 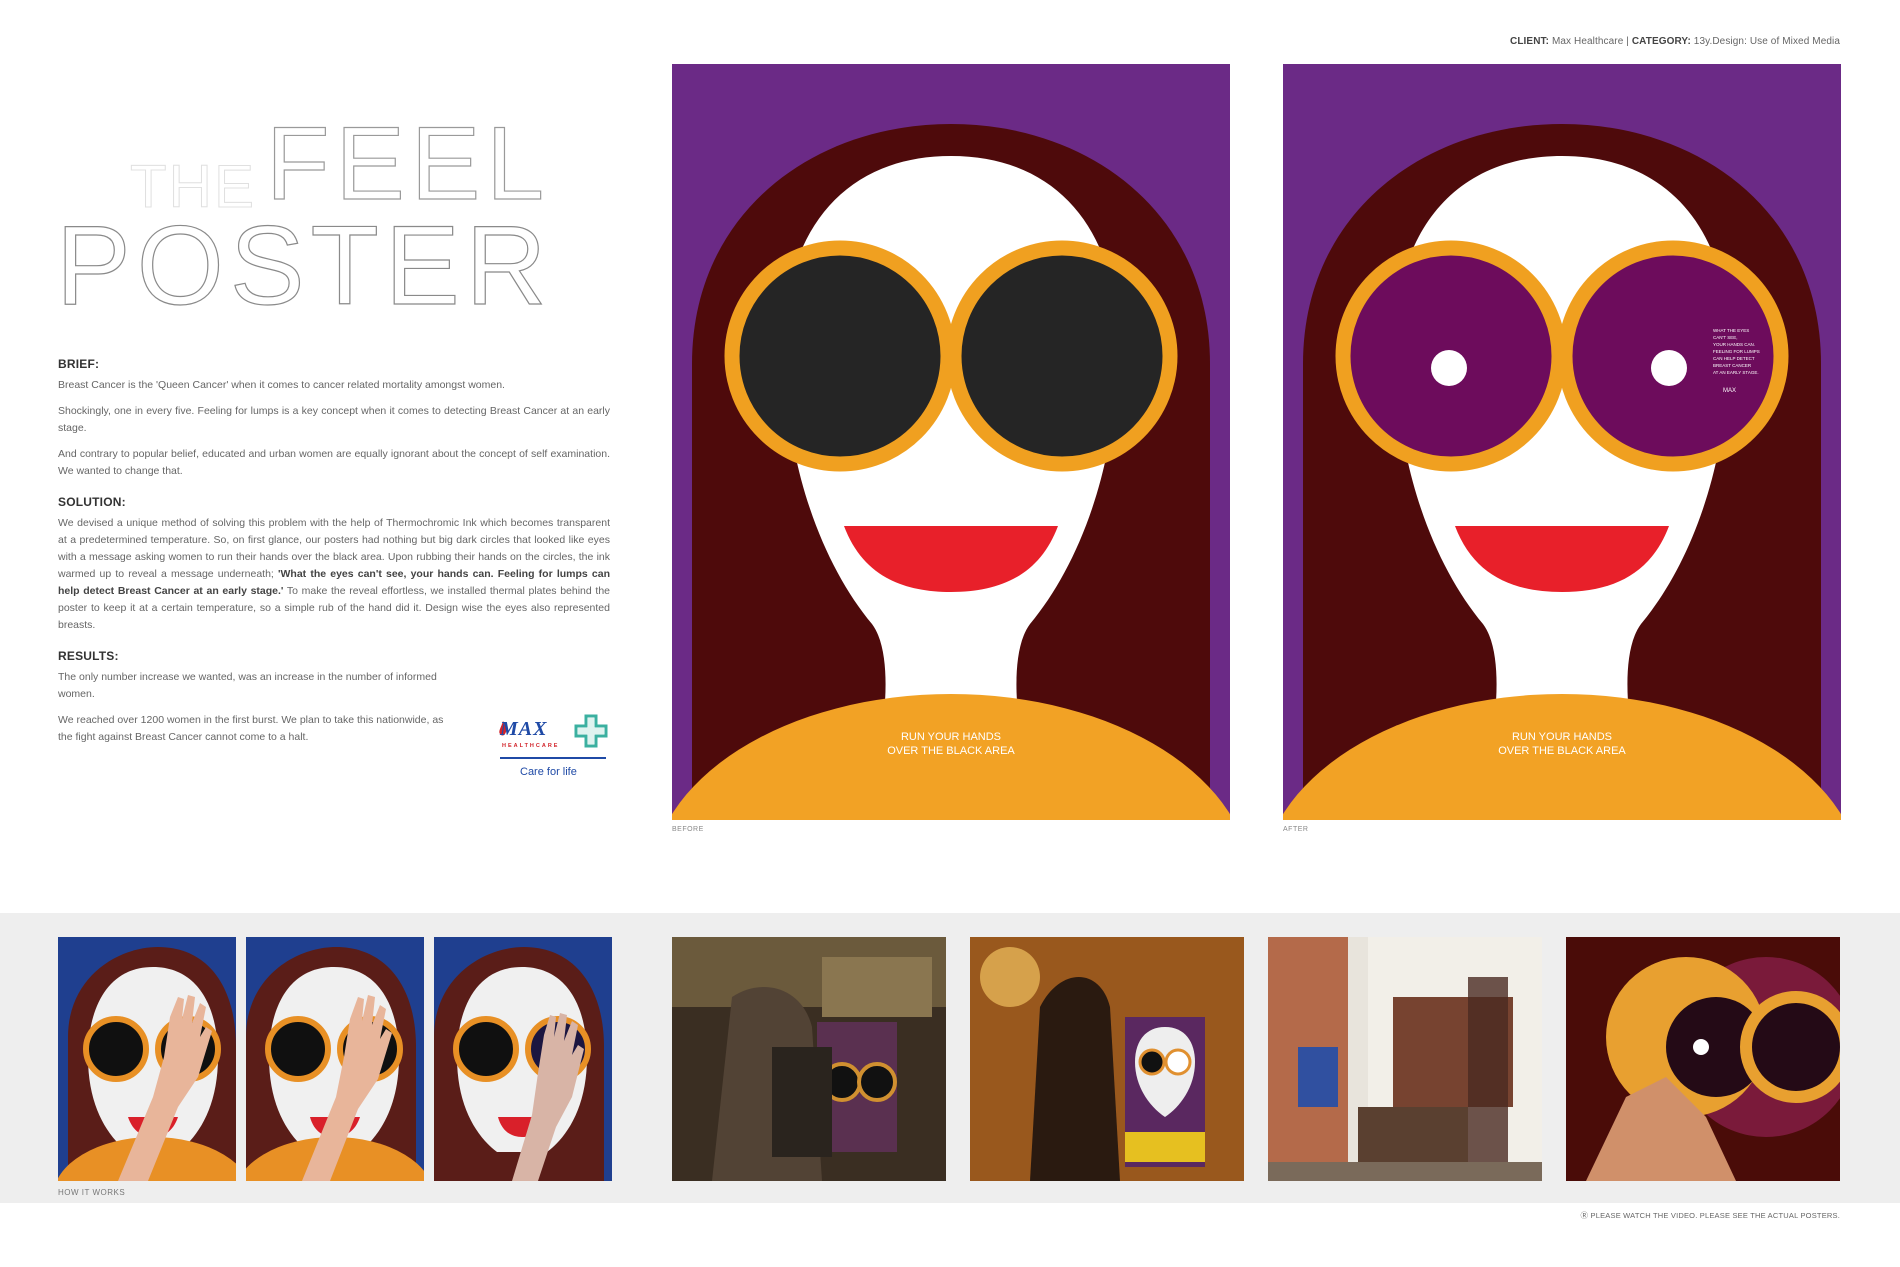 What do you see at coordinates (1661, 41) in the screenshot?
I see `category-label: CATEGORY:` at bounding box center [1661, 41].